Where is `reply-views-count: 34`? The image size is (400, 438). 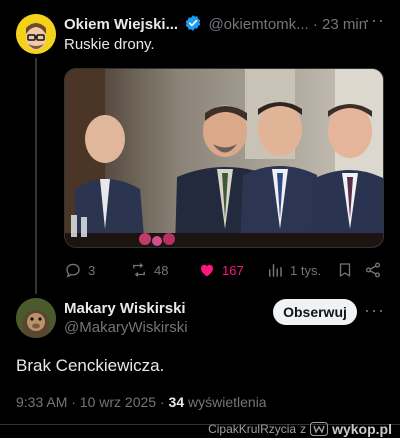
reply-views-count: 34 is located at coordinates (176, 402).